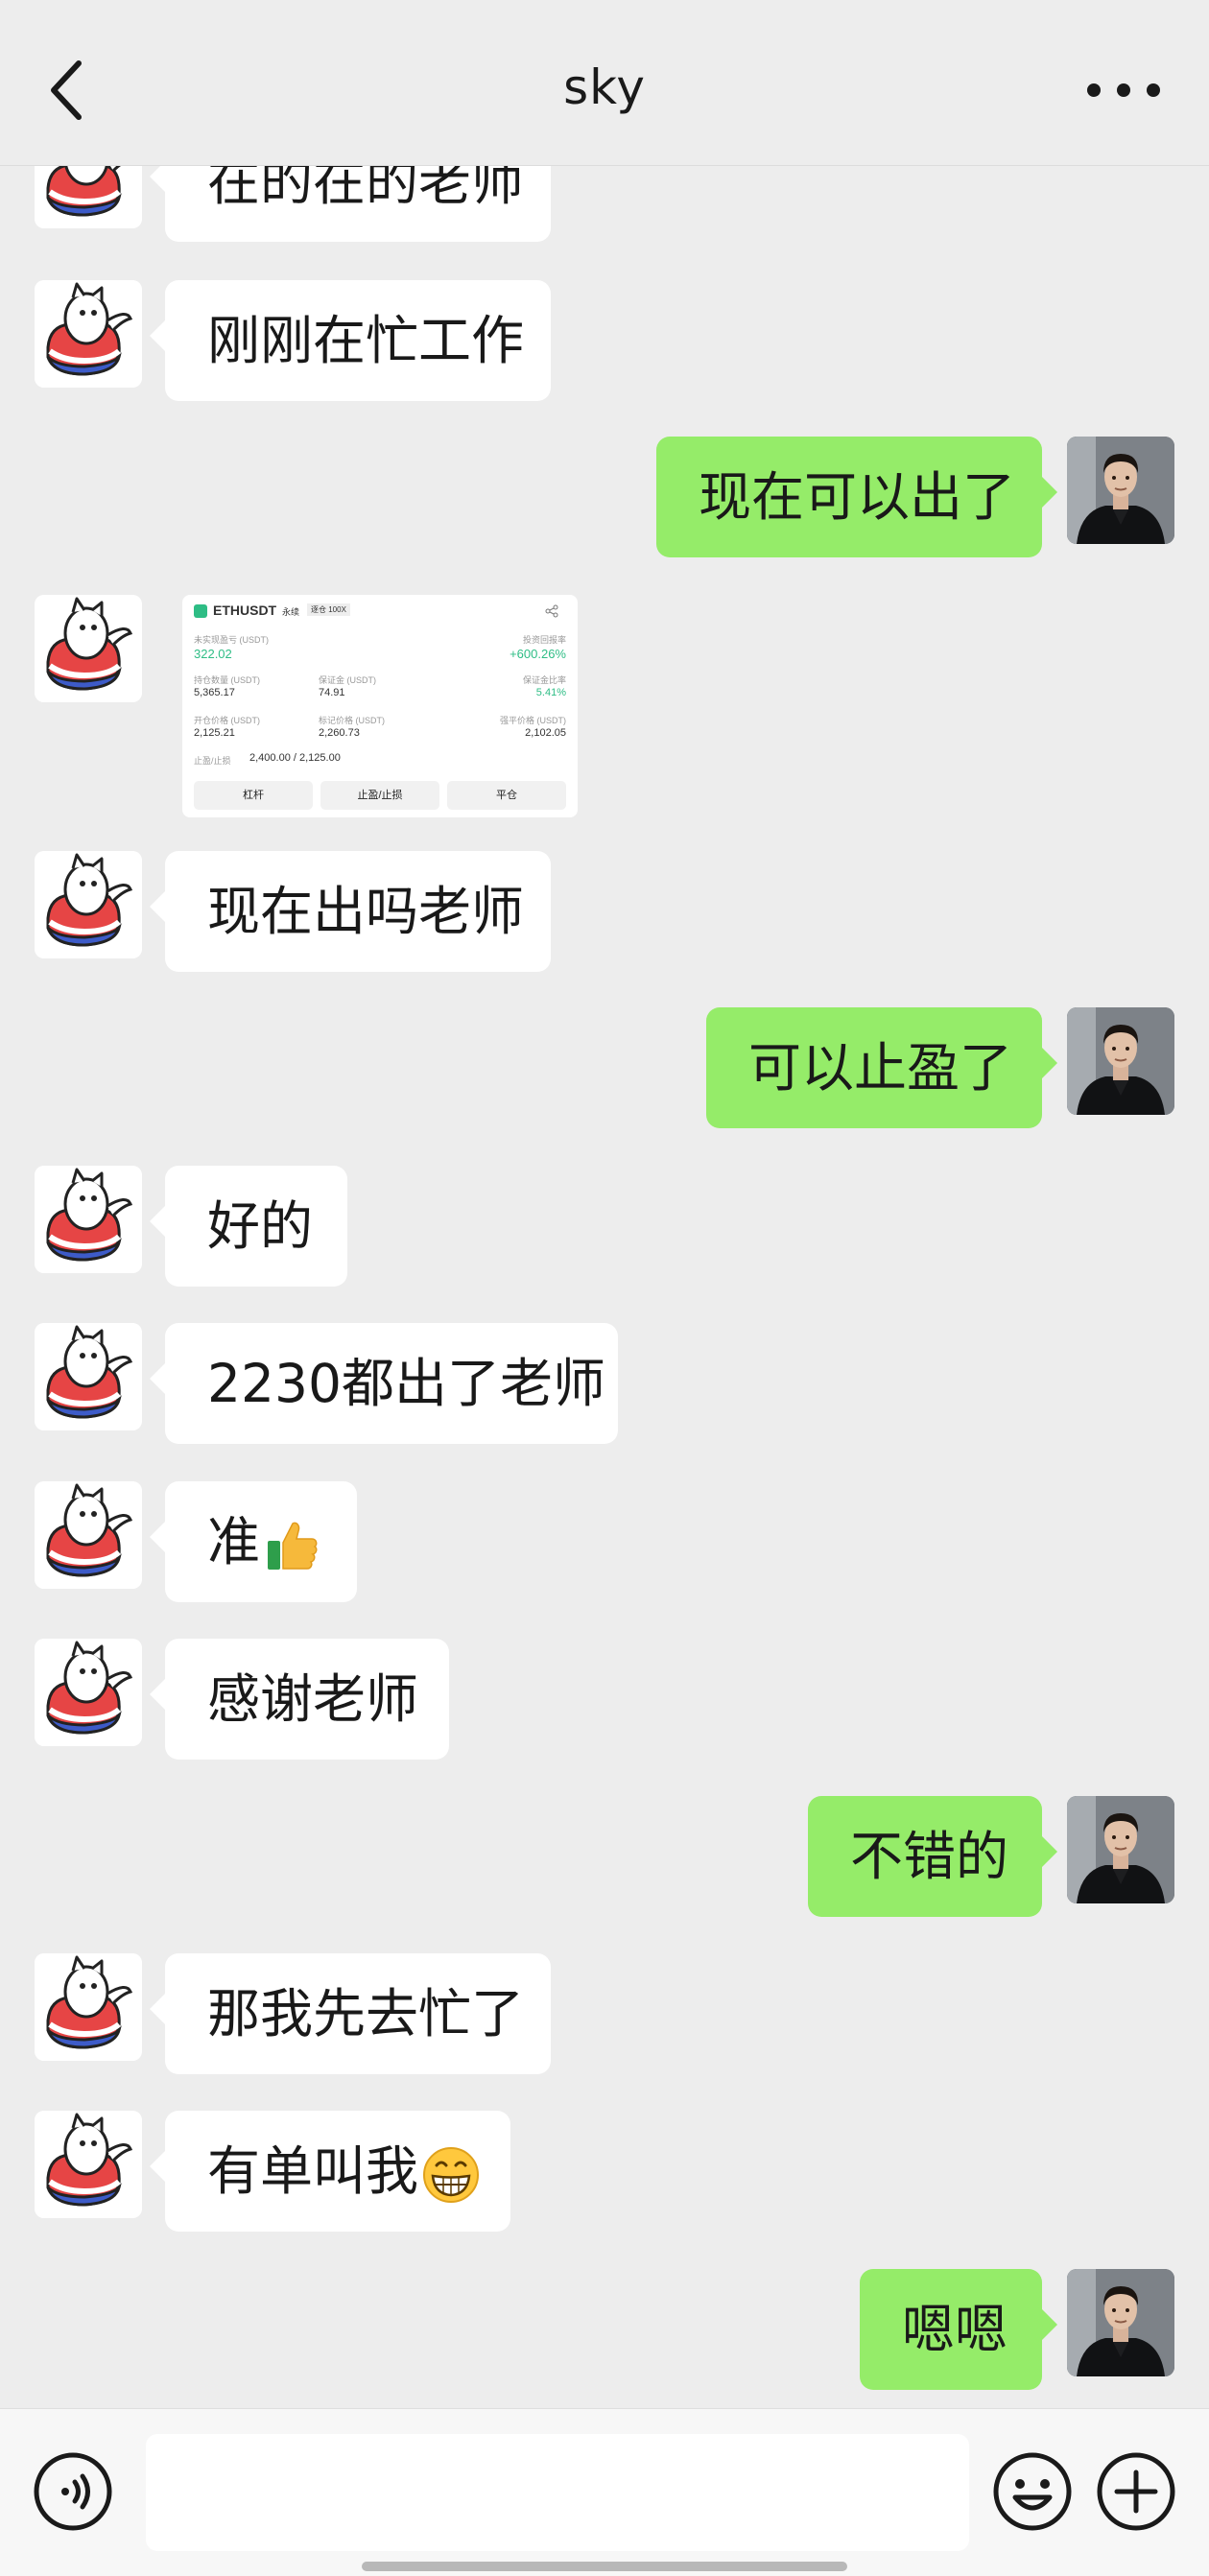  Describe the element at coordinates (232, 640) in the screenshot. I see `pnl-label: 未实现盈亏 (USDT)` at that location.